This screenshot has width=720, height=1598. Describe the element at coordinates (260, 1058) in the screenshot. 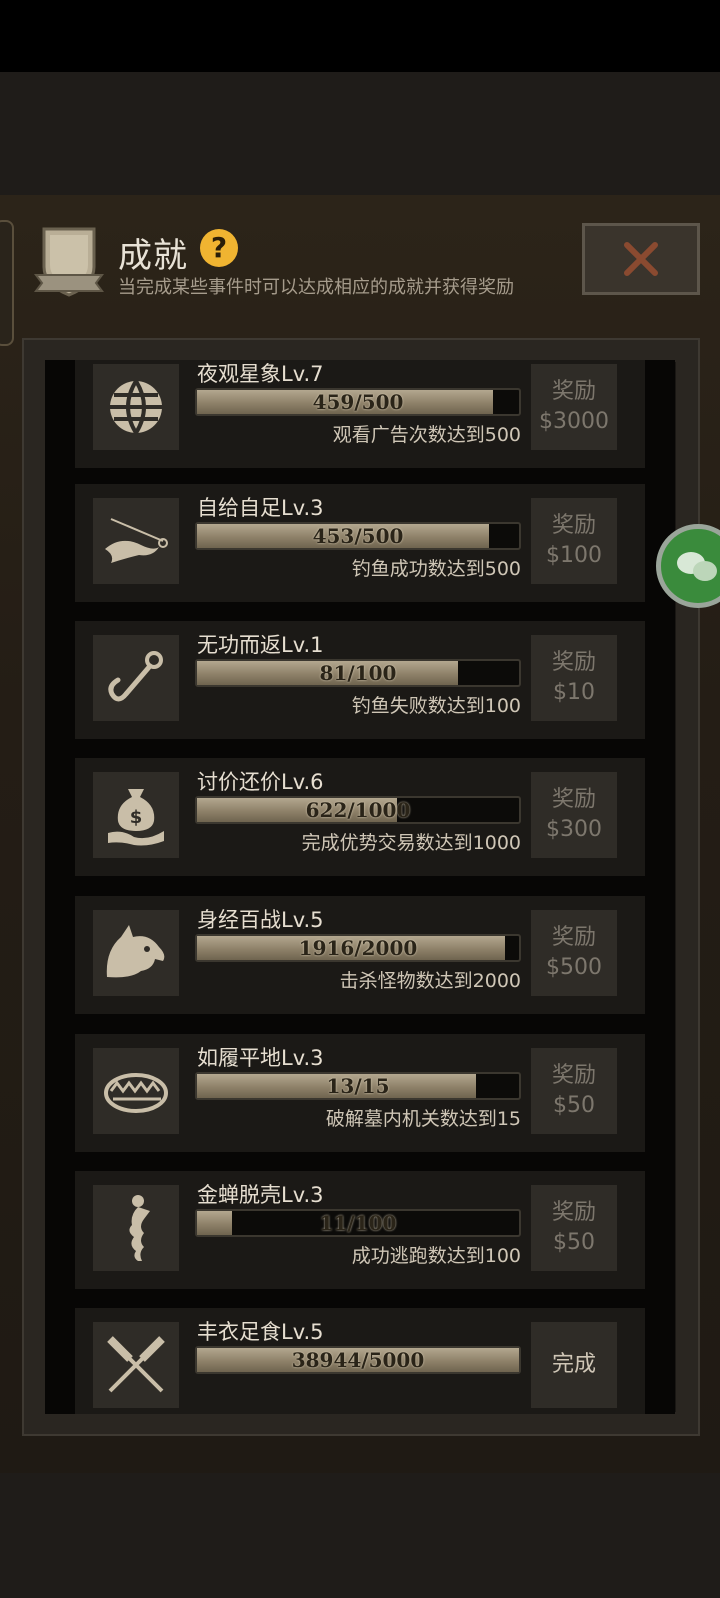

I see `achievement-name: 如履平地Lv.3` at that location.